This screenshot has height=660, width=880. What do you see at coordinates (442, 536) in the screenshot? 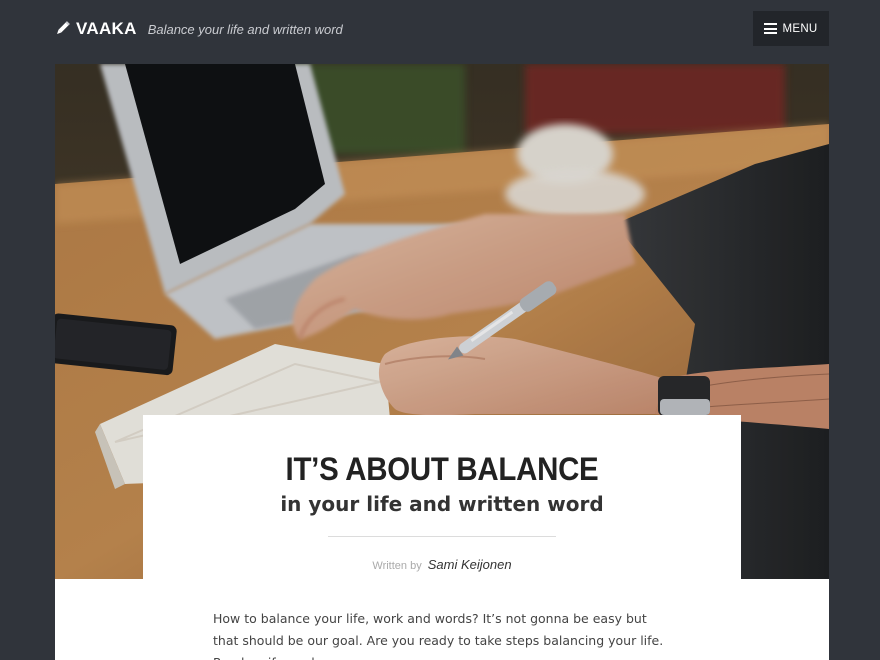
I see `title-divider` at bounding box center [442, 536].